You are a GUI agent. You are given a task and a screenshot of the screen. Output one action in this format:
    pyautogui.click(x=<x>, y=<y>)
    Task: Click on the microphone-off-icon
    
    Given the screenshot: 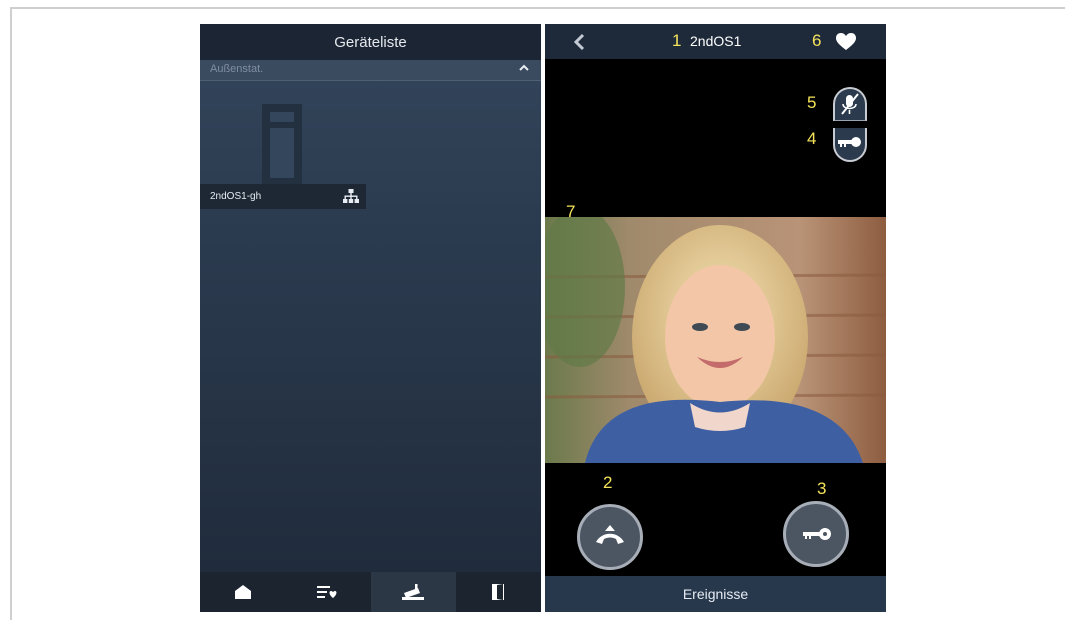 What is the action you would take?
    pyautogui.click(x=850, y=104)
    